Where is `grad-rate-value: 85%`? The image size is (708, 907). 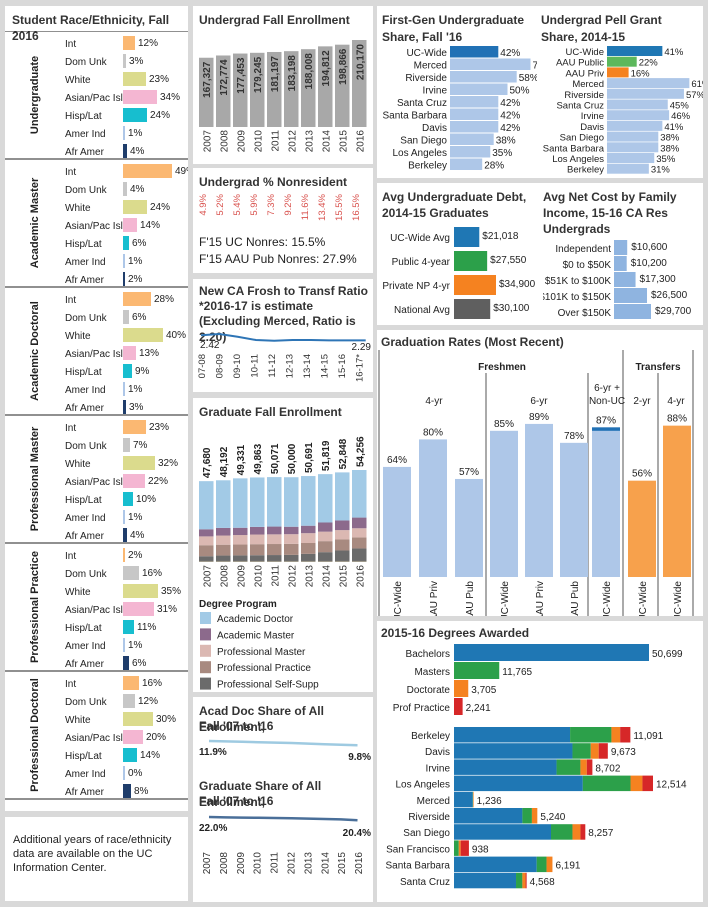 grad-rate-value: 85% is located at coordinates (504, 424).